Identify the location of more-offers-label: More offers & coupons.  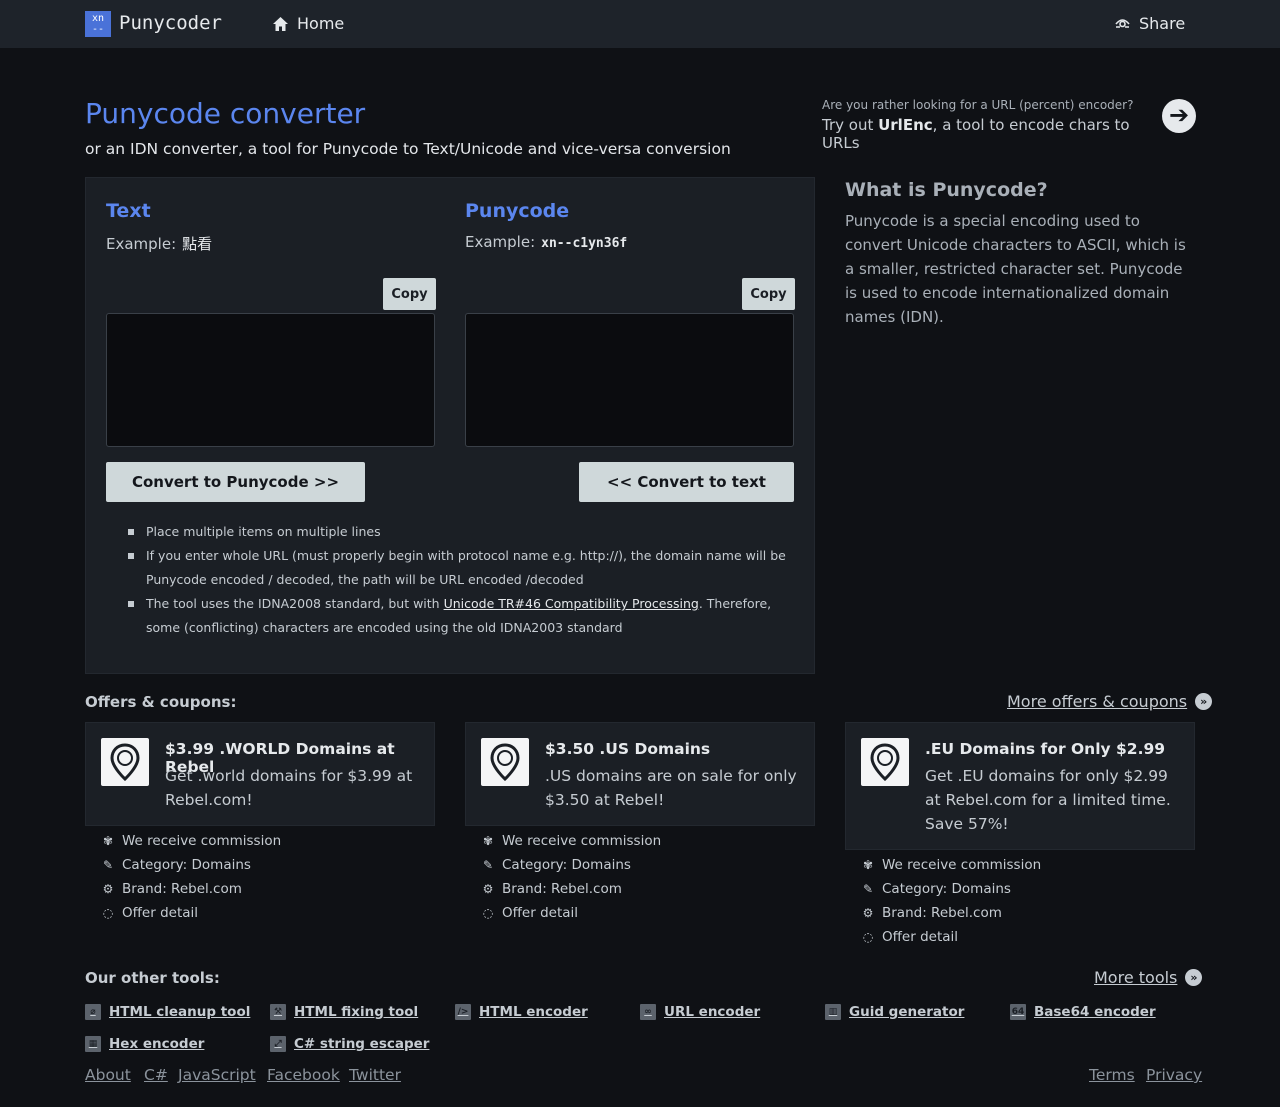
(1097, 701).